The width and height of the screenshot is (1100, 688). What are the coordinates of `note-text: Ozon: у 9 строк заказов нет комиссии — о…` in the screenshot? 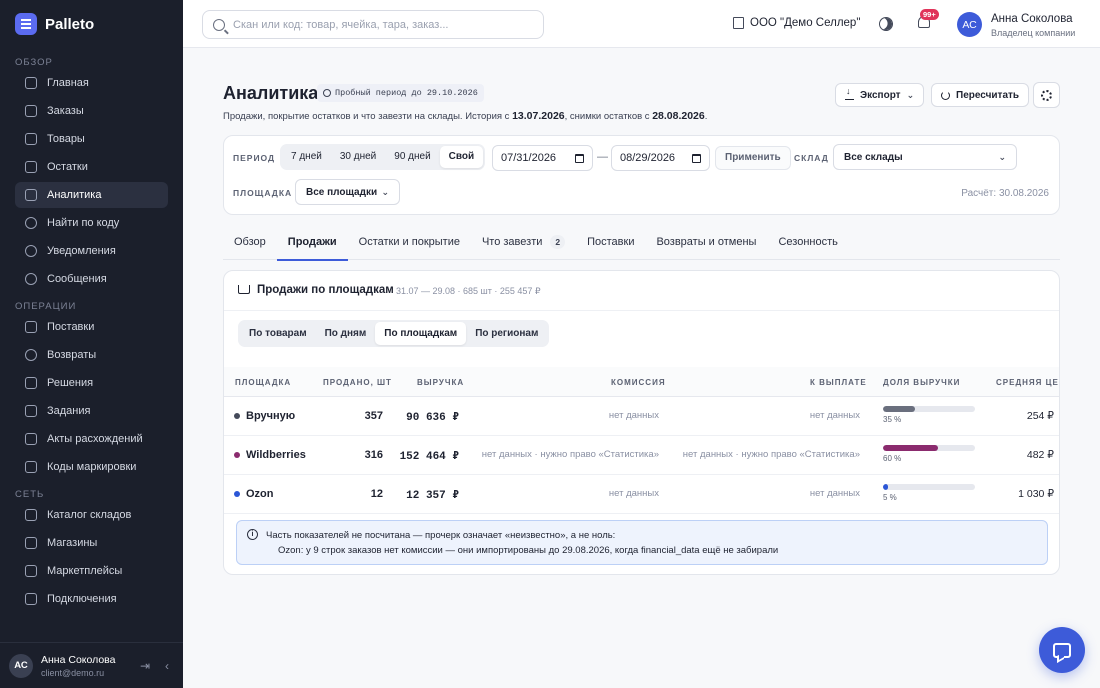 It's located at (528, 550).